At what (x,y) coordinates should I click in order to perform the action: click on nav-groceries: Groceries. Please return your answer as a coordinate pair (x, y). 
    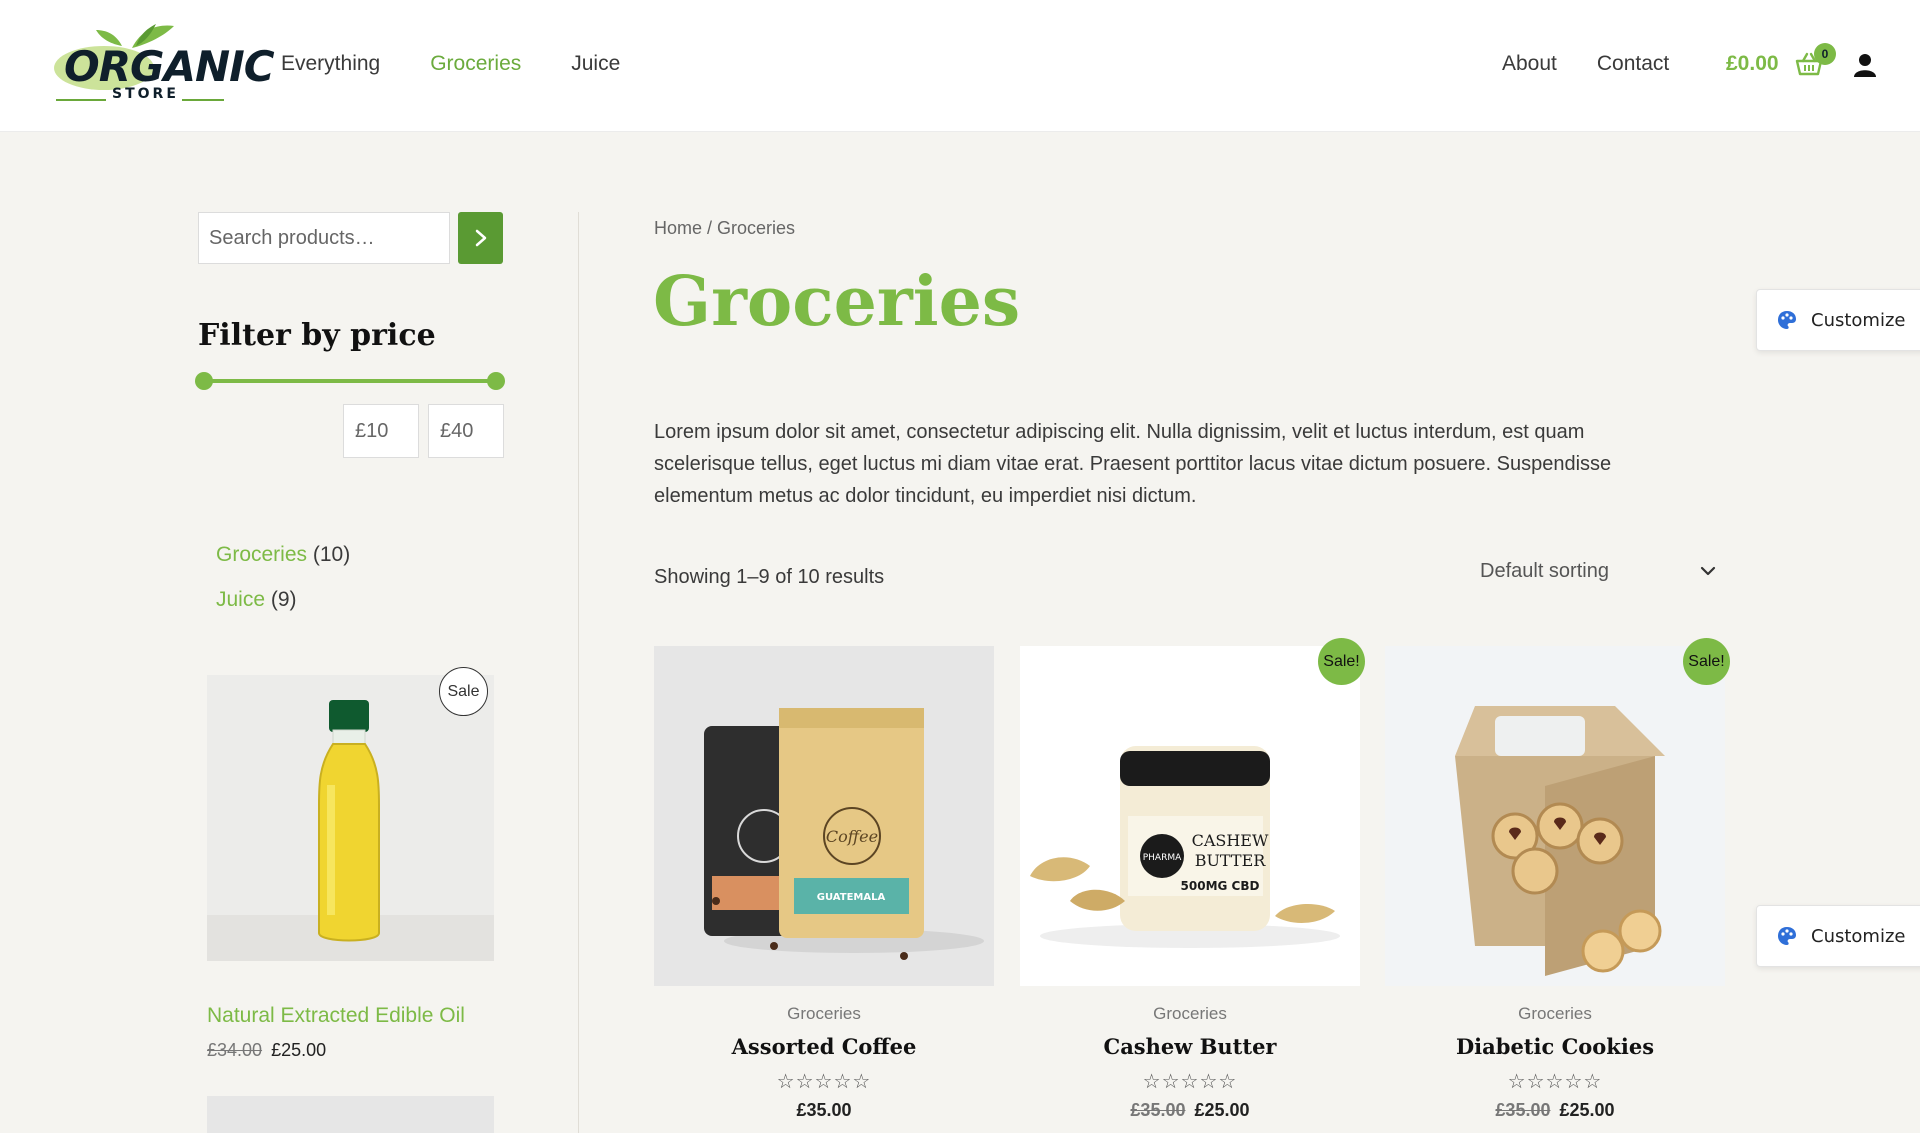
    Looking at the image, I should click on (475, 64).